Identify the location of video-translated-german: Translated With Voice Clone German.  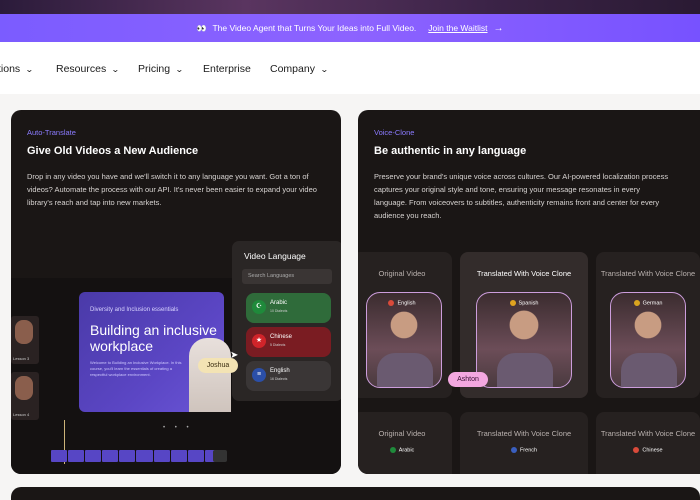
(648, 325).